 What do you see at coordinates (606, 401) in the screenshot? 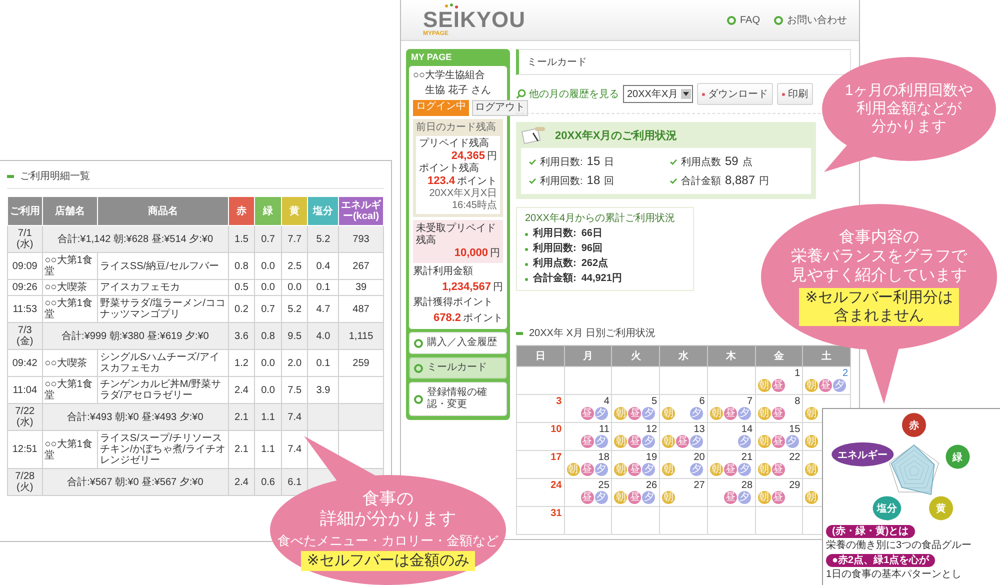
I see `day-number: 4` at bounding box center [606, 401].